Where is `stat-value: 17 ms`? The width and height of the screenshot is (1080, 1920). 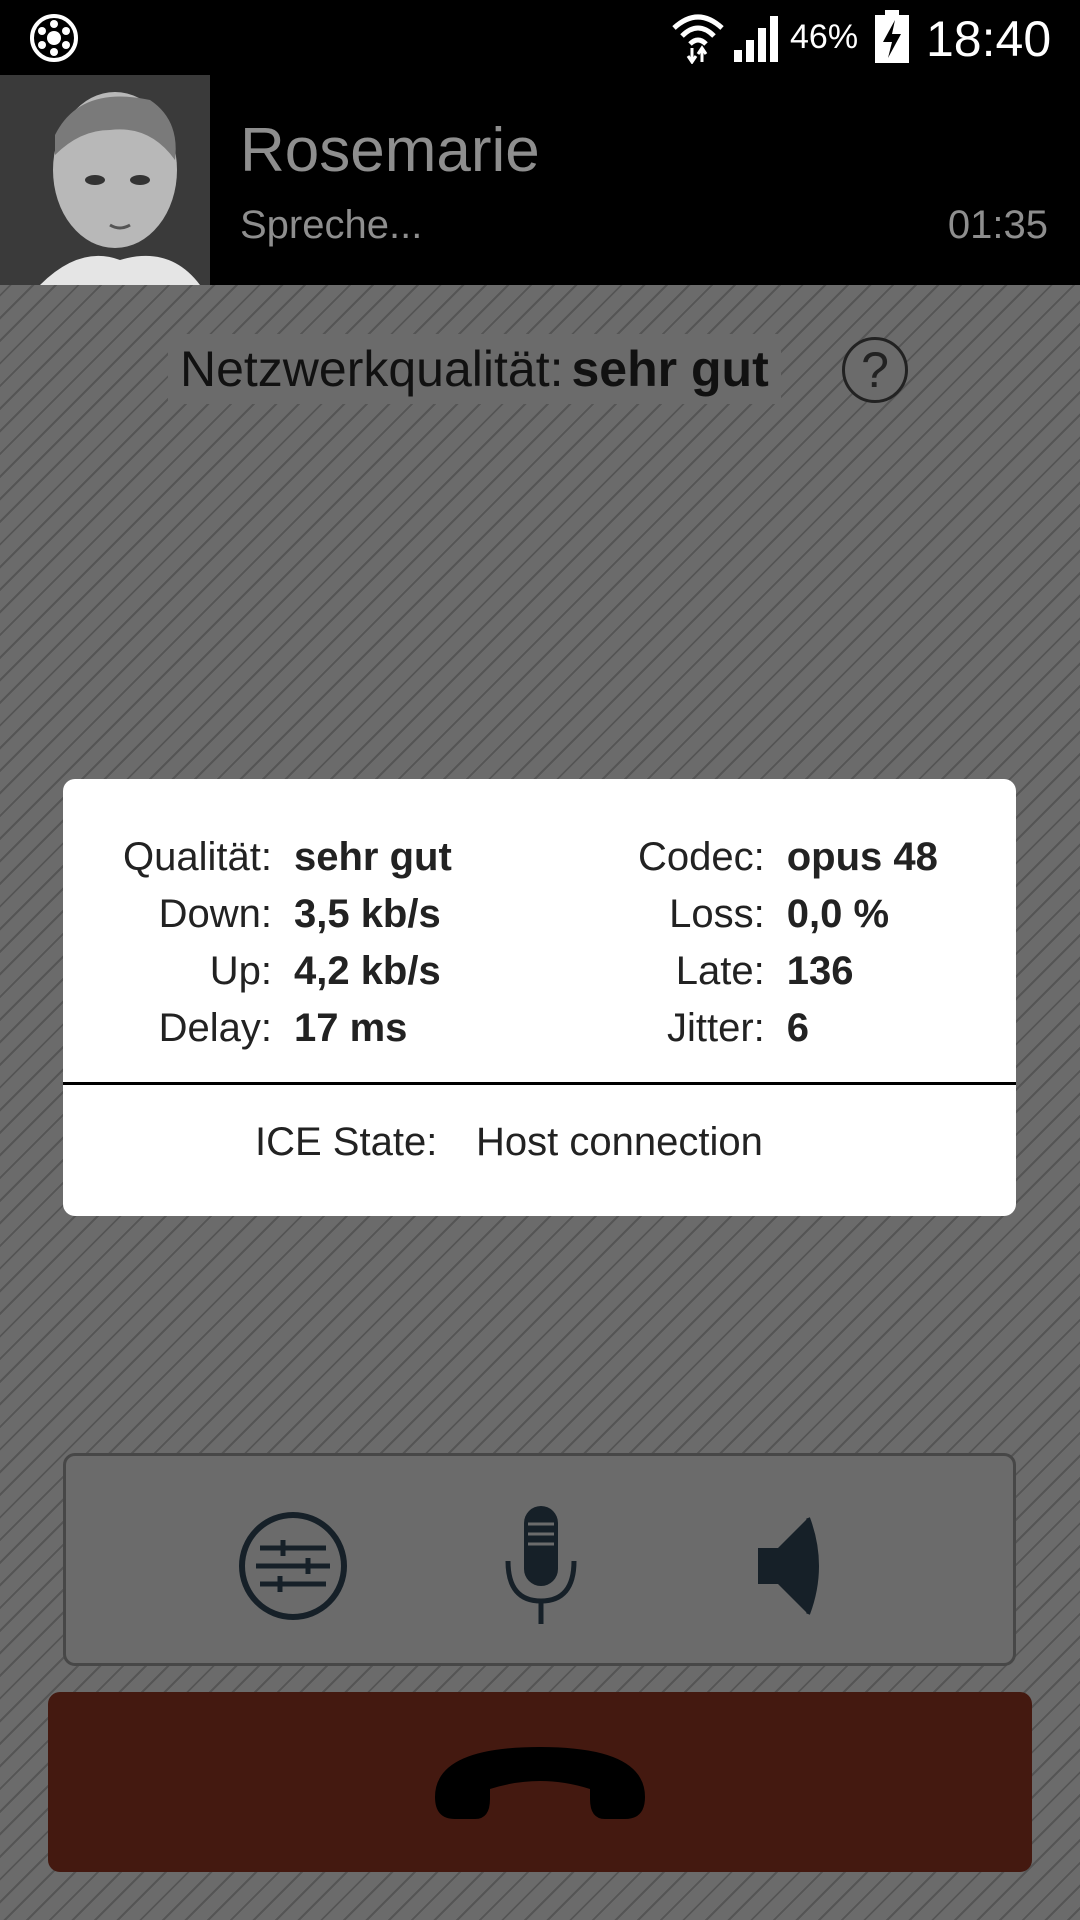 stat-value: 17 ms is located at coordinates (350, 1028).